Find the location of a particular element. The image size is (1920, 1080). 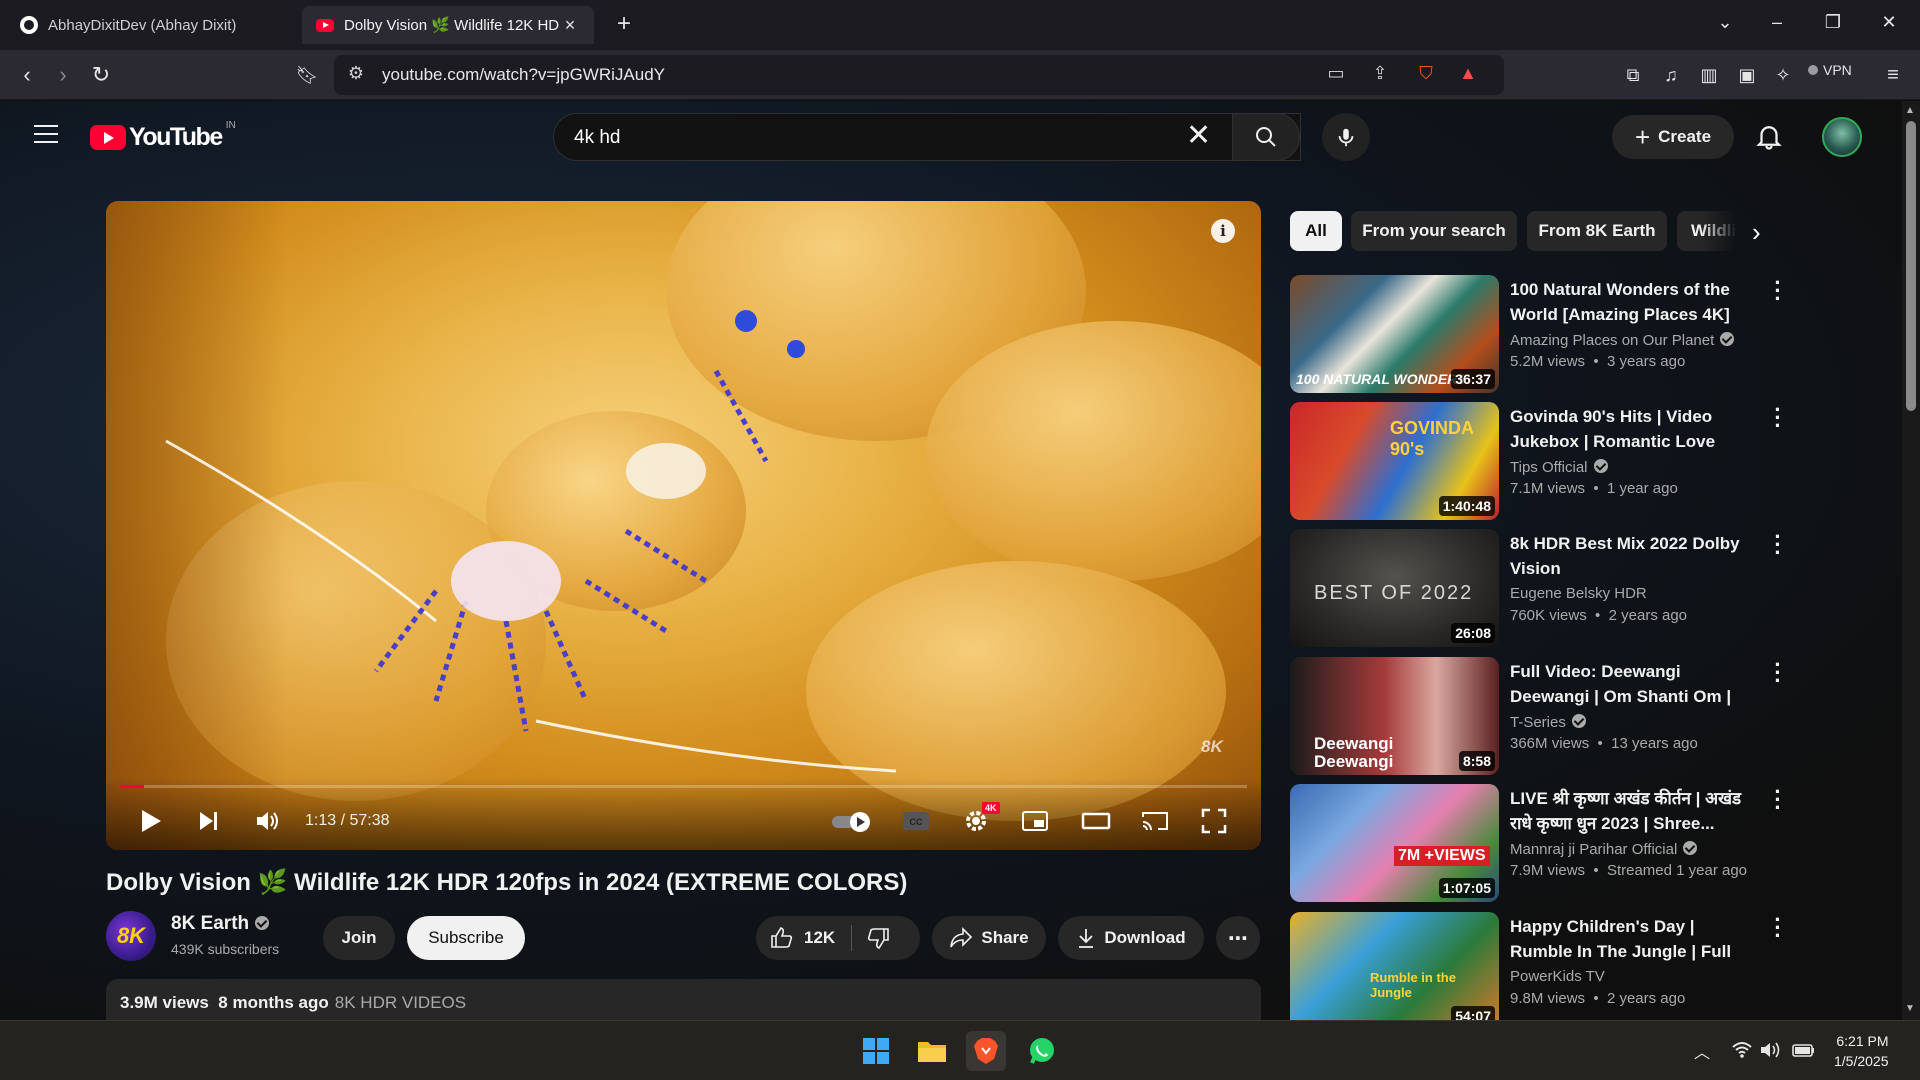

leo-ai-icon: ✧ is located at coordinates (1783, 75).